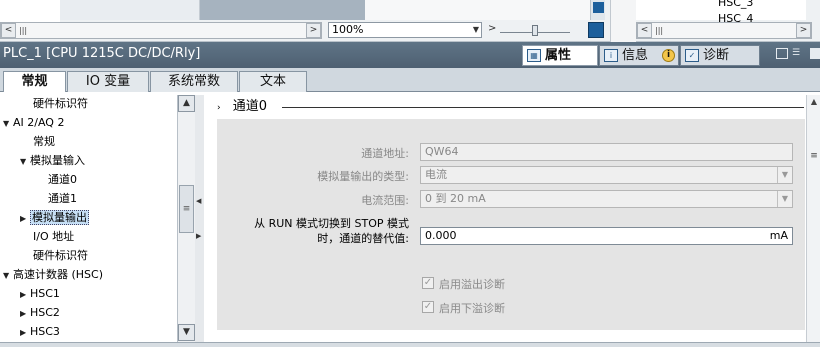  I want to click on properties-icon: ▦, so click(534, 55).